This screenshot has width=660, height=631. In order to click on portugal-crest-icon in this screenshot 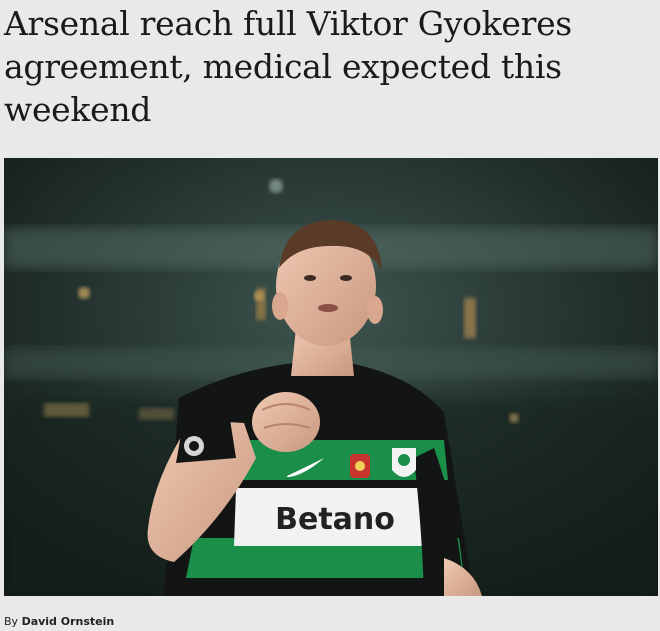, I will do `click(360, 466)`.